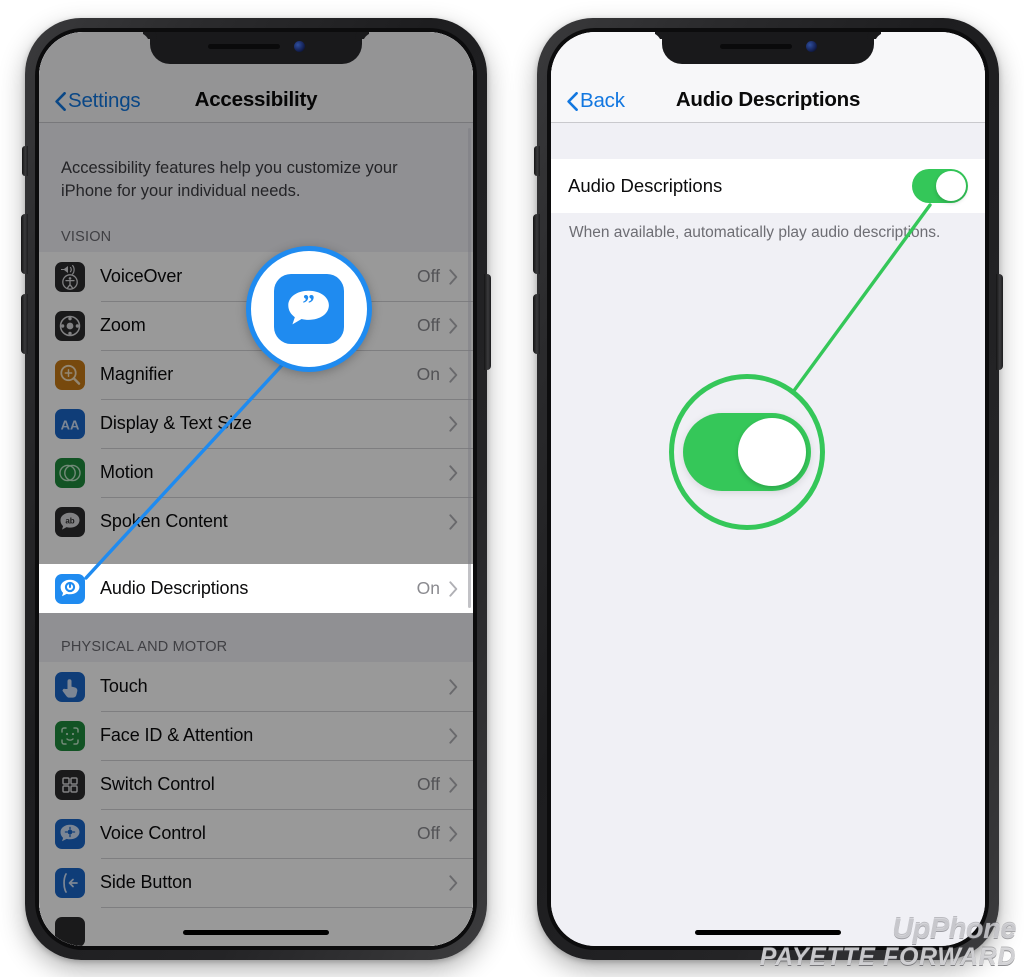  I want to click on audio-descriptions-icon, so click(70, 588).